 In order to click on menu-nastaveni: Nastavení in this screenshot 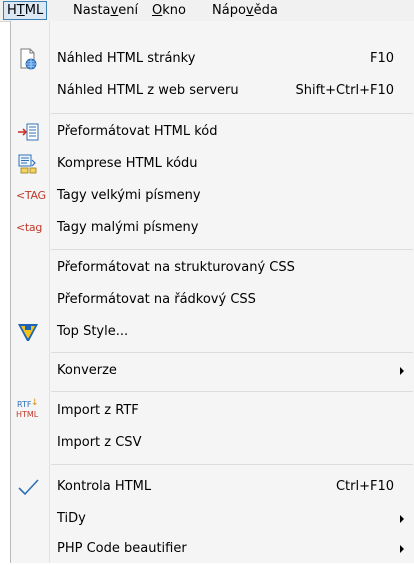, I will do `click(105, 10)`.